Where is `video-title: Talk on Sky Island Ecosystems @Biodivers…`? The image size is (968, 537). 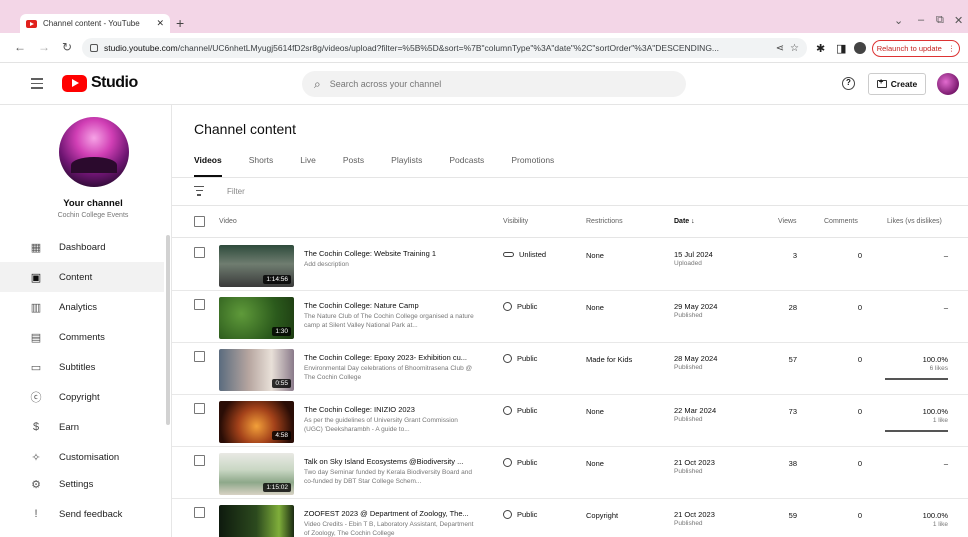 video-title: Talk on Sky Island Ecosystems @Biodivers… is located at coordinates (391, 461).